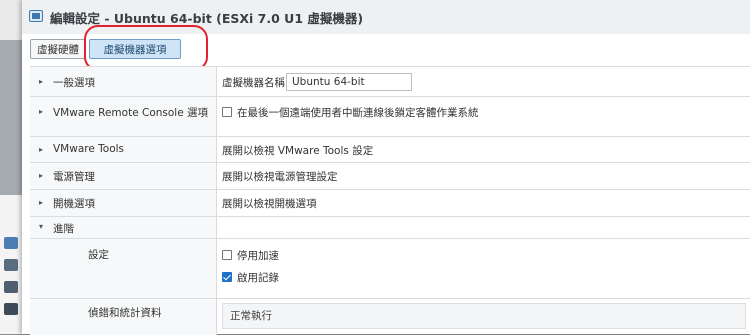  Describe the element at coordinates (390, 176) in the screenshot. I see `row-power-management: ▸ 電源管理 展開以檢視電源管理設定` at that location.